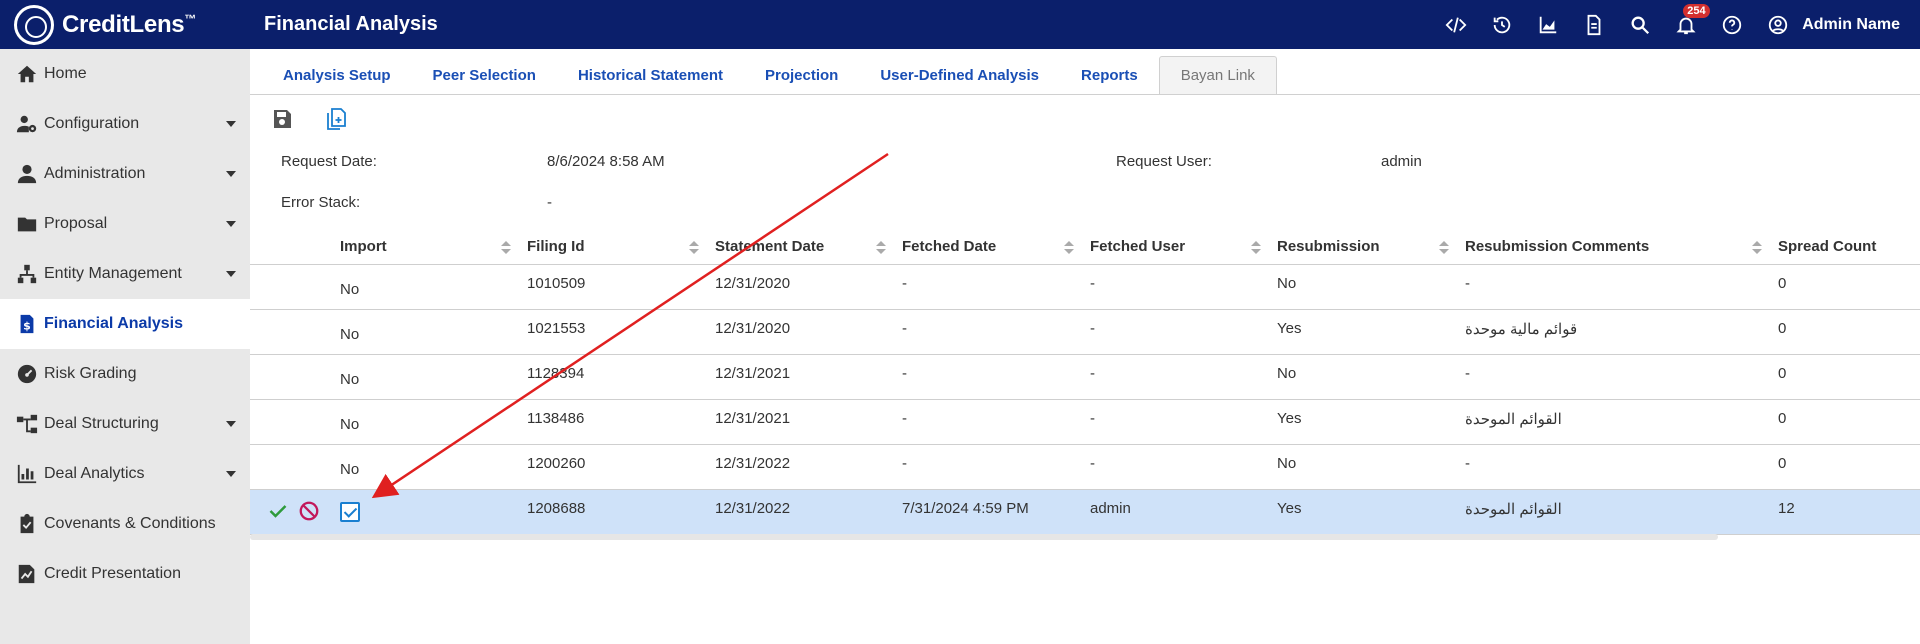 The image size is (1920, 644). Describe the element at coordinates (1692, 20) in the screenshot. I see `bell-icon: 254` at that location.